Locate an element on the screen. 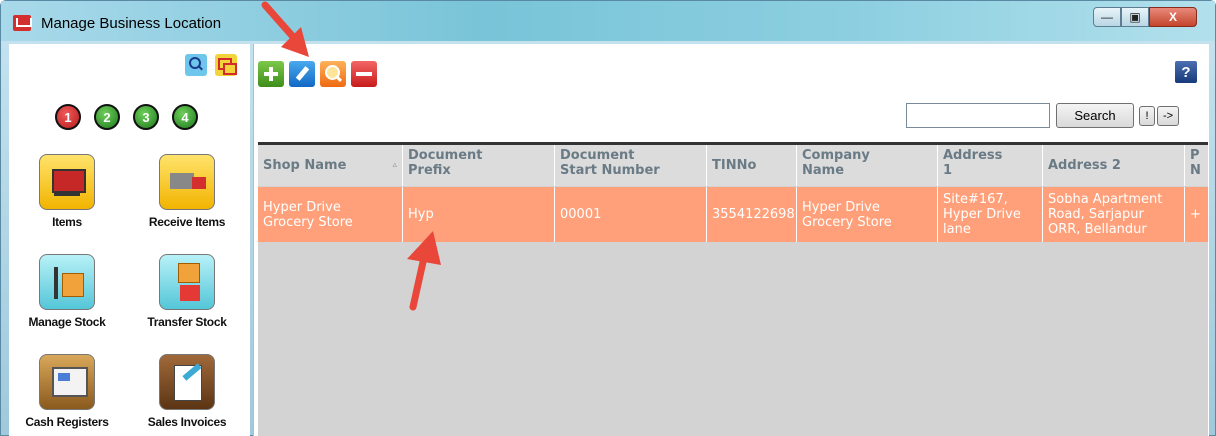 The width and height of the screenshot is (1216, 436). column-header-document-start-number: Document Start Number is located at coordinates (631, 165).